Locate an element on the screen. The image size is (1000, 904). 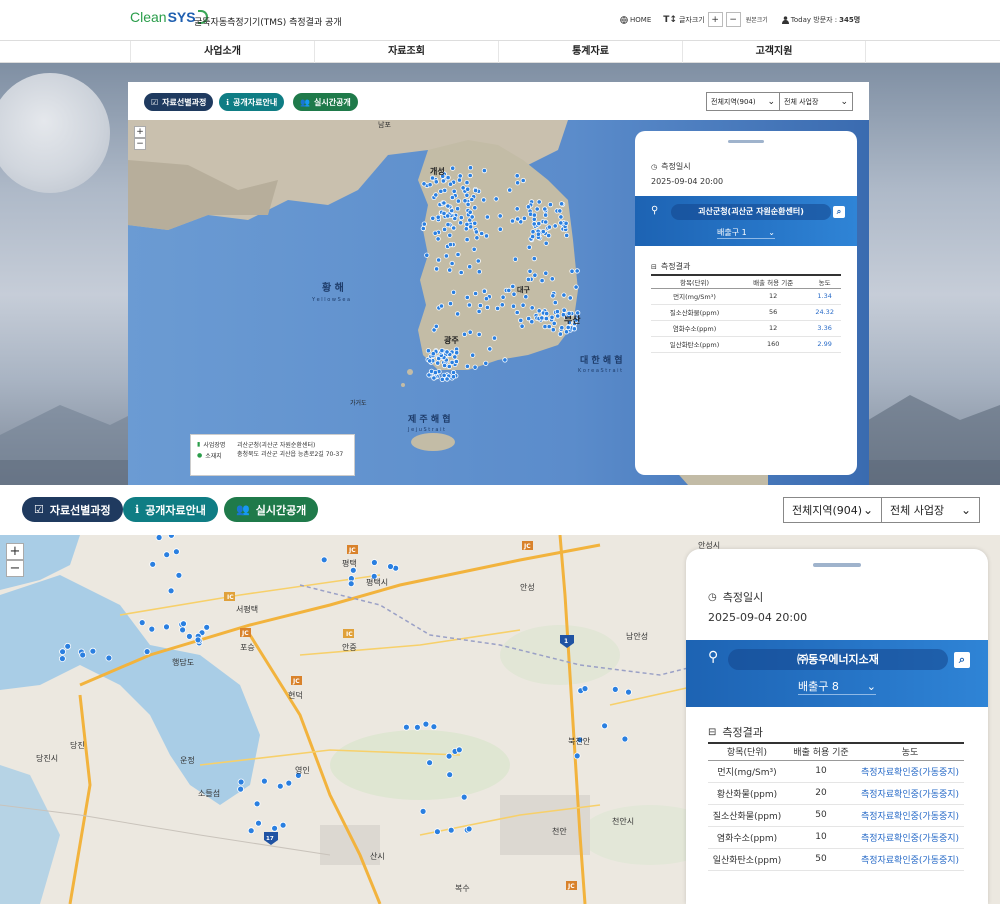
mini-select-process-button: ☑ 자료선별과정 is located at coordinates (179, 102).